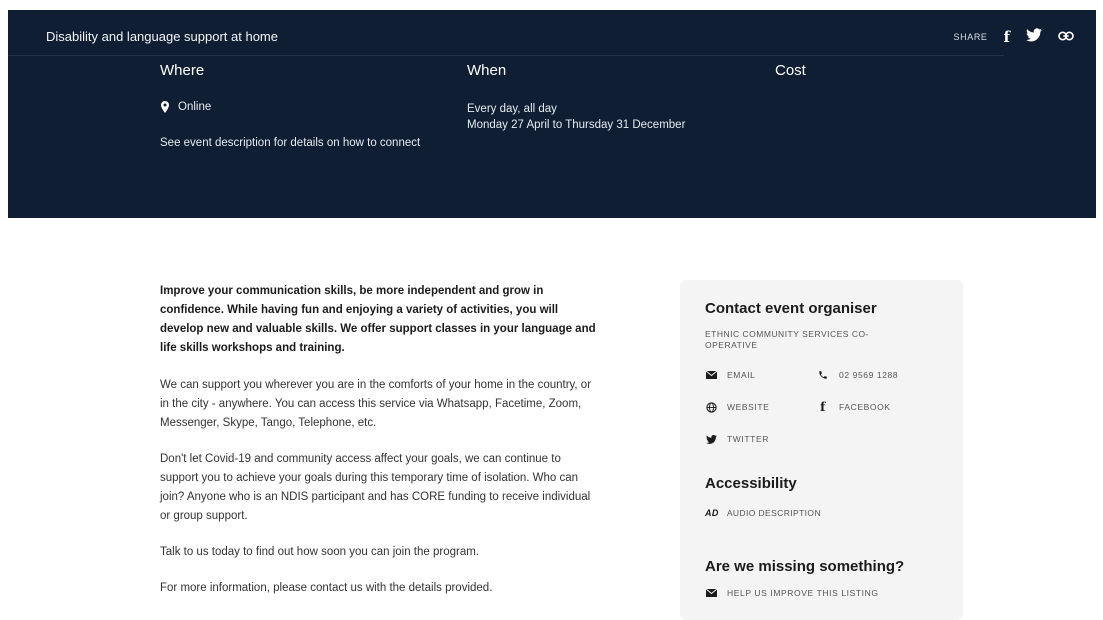 Image resolution: width=1103 pixels, height=620 pixels. Describe the element at coordinates (195, 107) in the screenshot. I see `location-value: Online` at that location.